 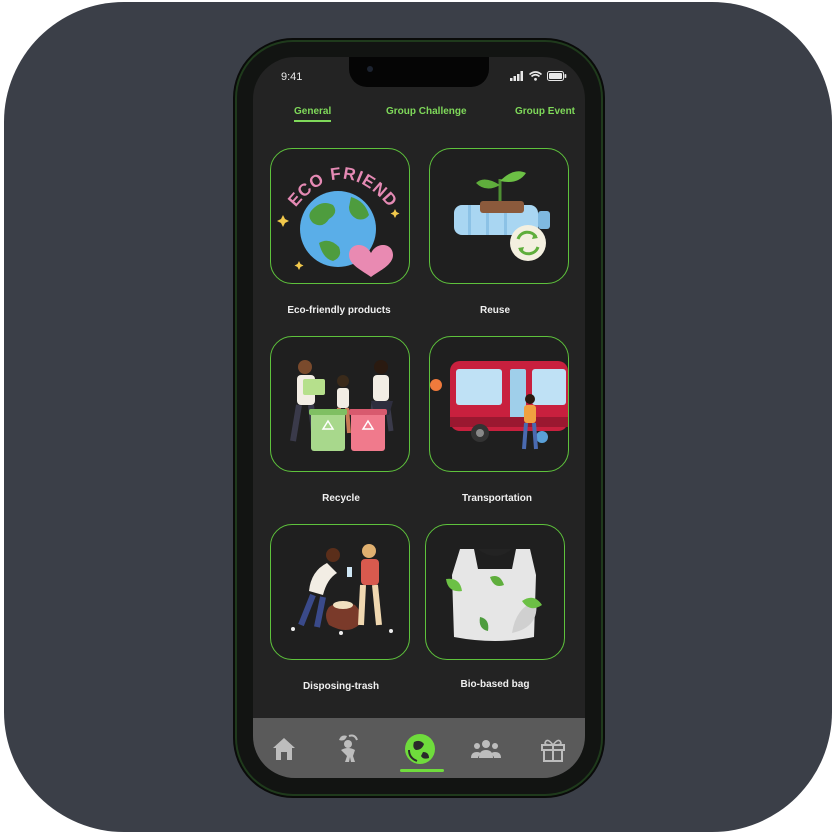 I want to click on eco-friendly-earth-illustration: ECO FRIENDLY, so click(x=335, y=213).